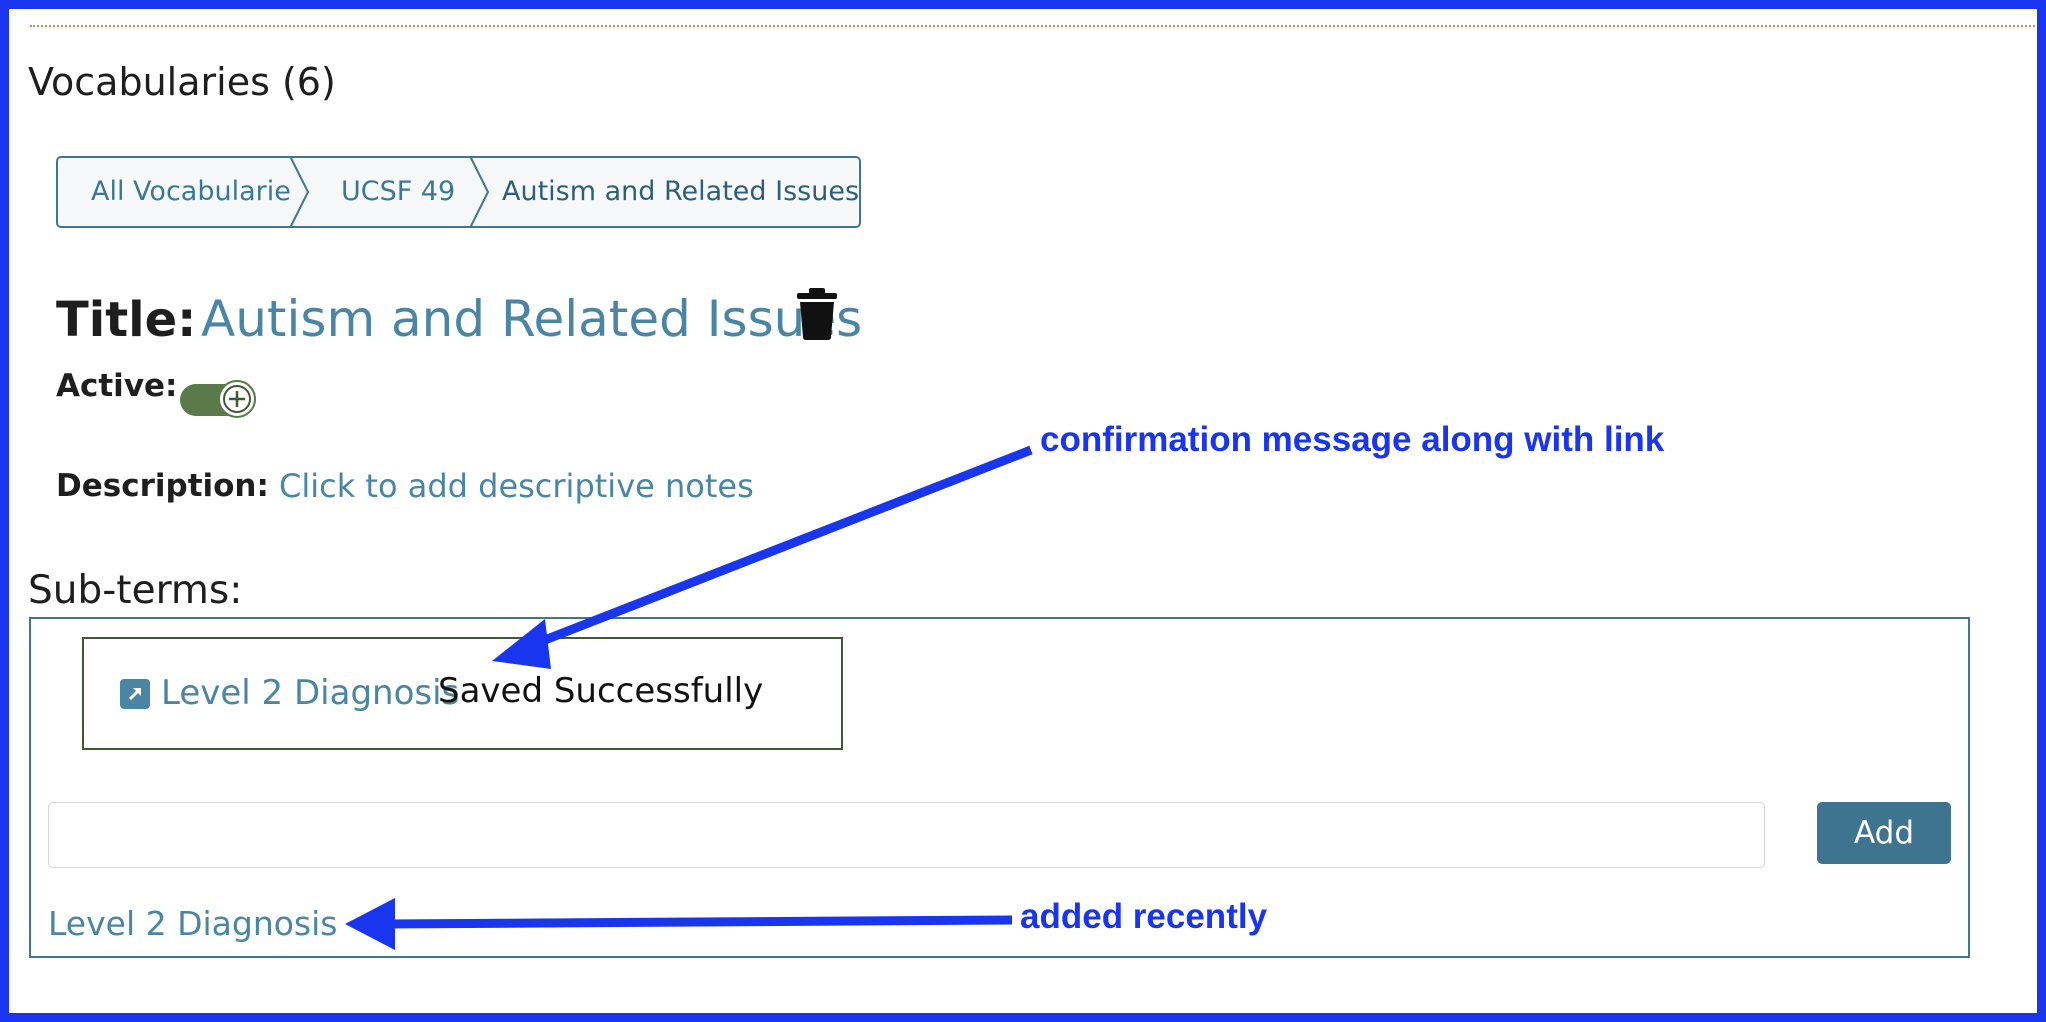 The height and width of the screenshot is (1022, 2046). Describe the element at coordinates (398, 192) in the screenshot. I see `breadcrumb-item-ucsf-49: UCSF 49` at that location.